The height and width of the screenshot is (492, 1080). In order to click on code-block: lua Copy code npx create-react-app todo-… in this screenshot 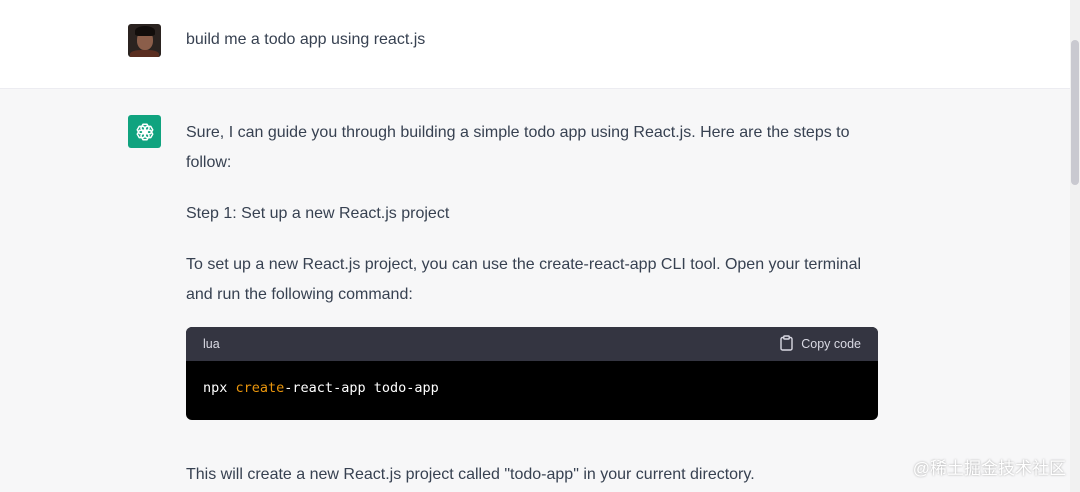, I will do `click(532, 373)`.